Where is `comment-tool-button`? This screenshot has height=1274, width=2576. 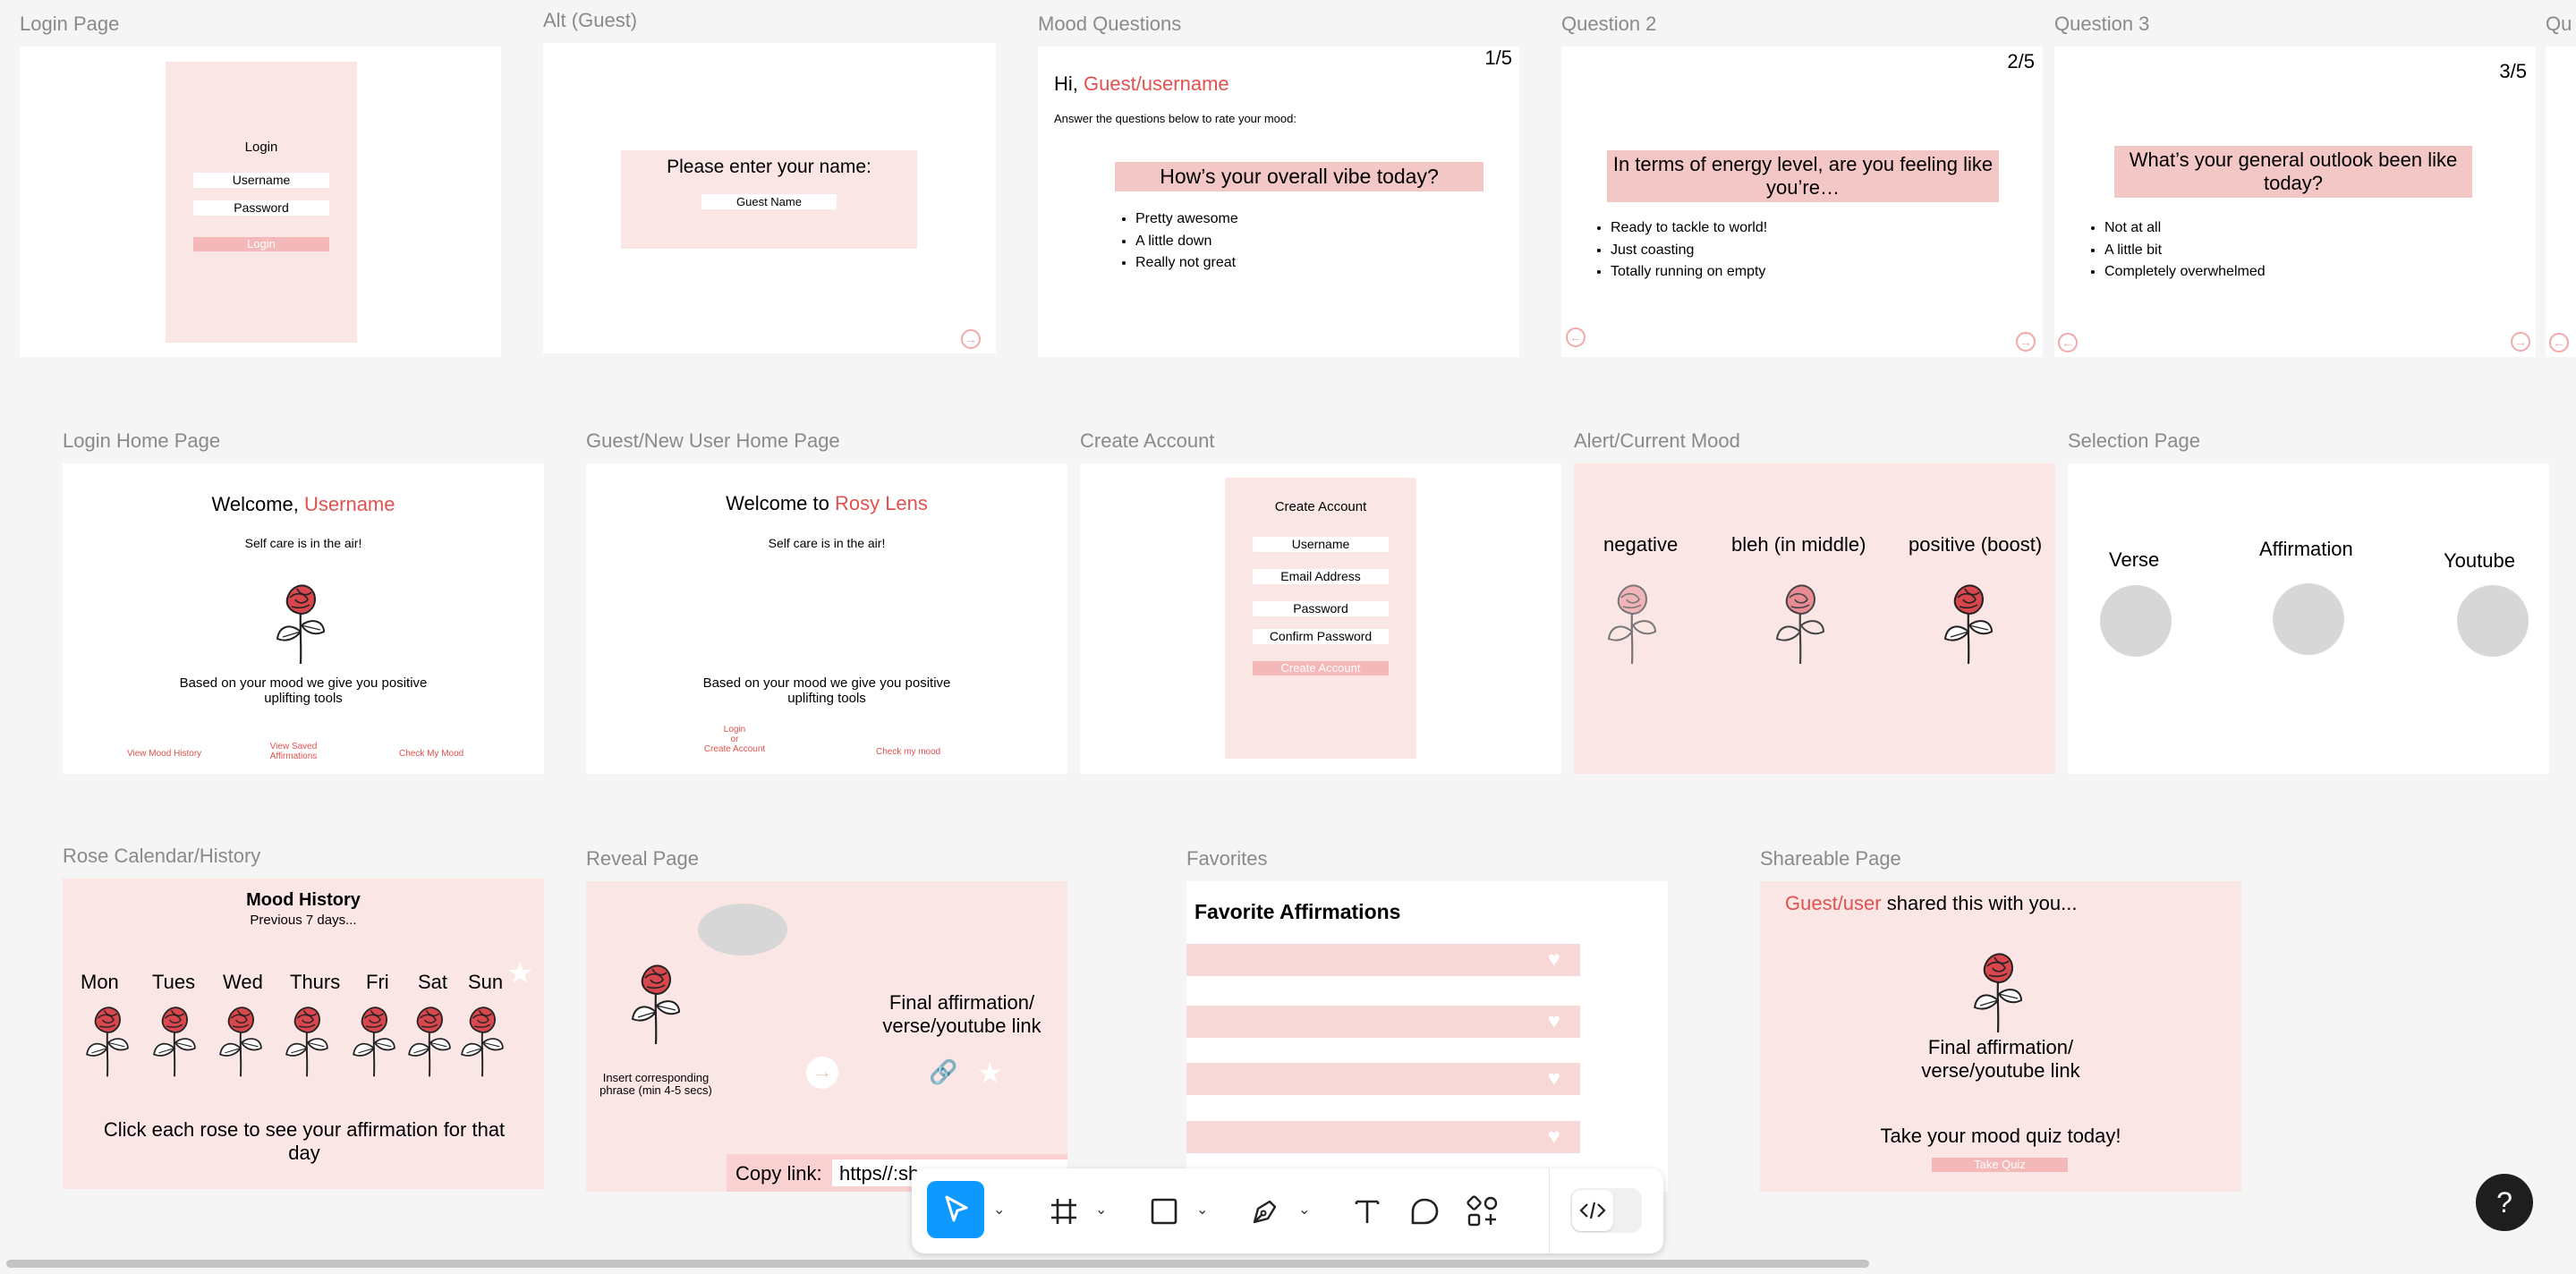 comment-tool-button is located at coordinates (1424, 1210).